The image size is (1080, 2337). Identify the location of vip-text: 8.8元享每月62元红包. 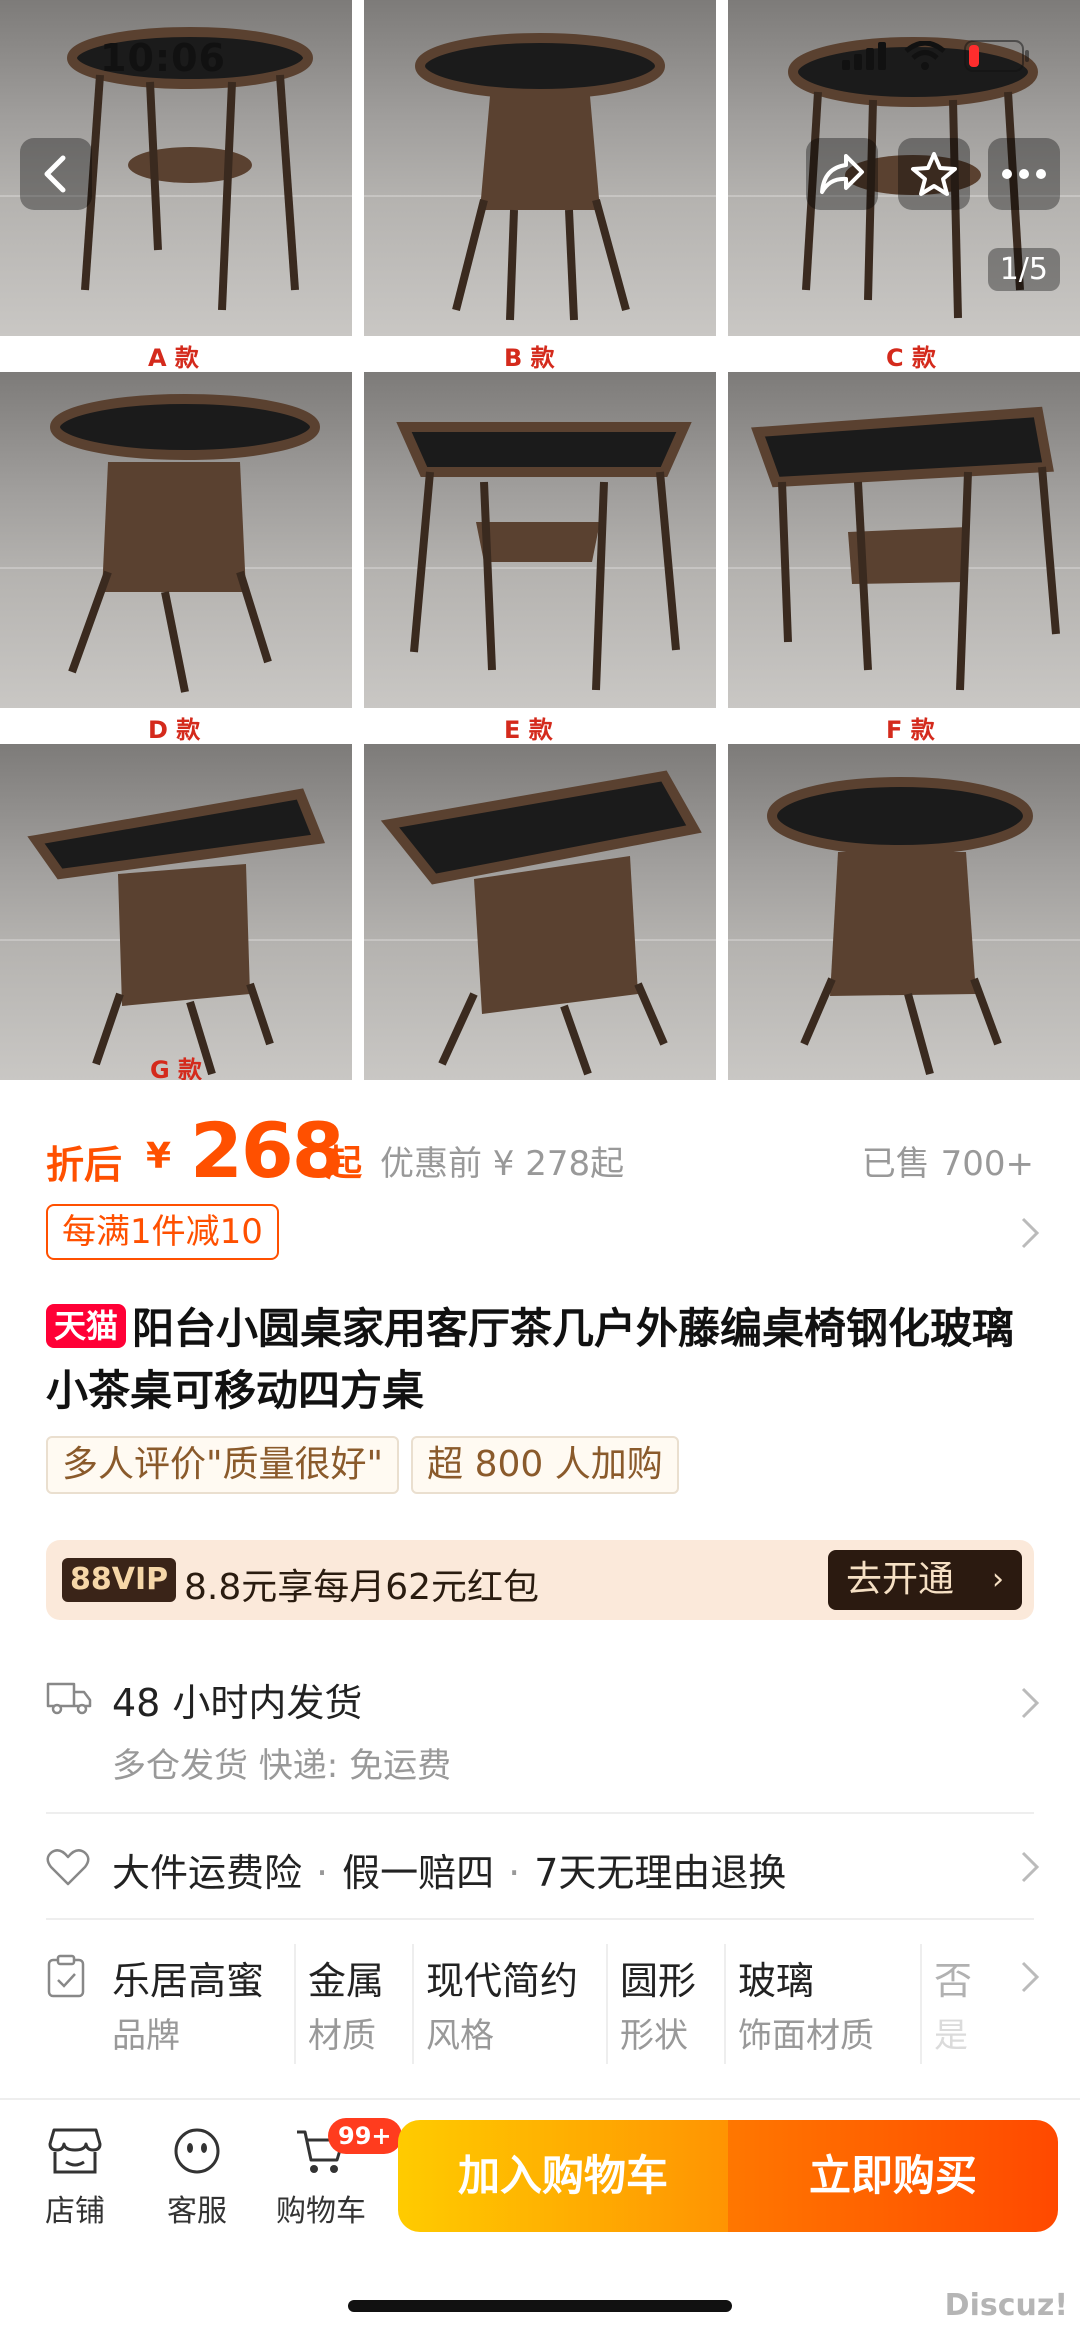
(362, 1587).